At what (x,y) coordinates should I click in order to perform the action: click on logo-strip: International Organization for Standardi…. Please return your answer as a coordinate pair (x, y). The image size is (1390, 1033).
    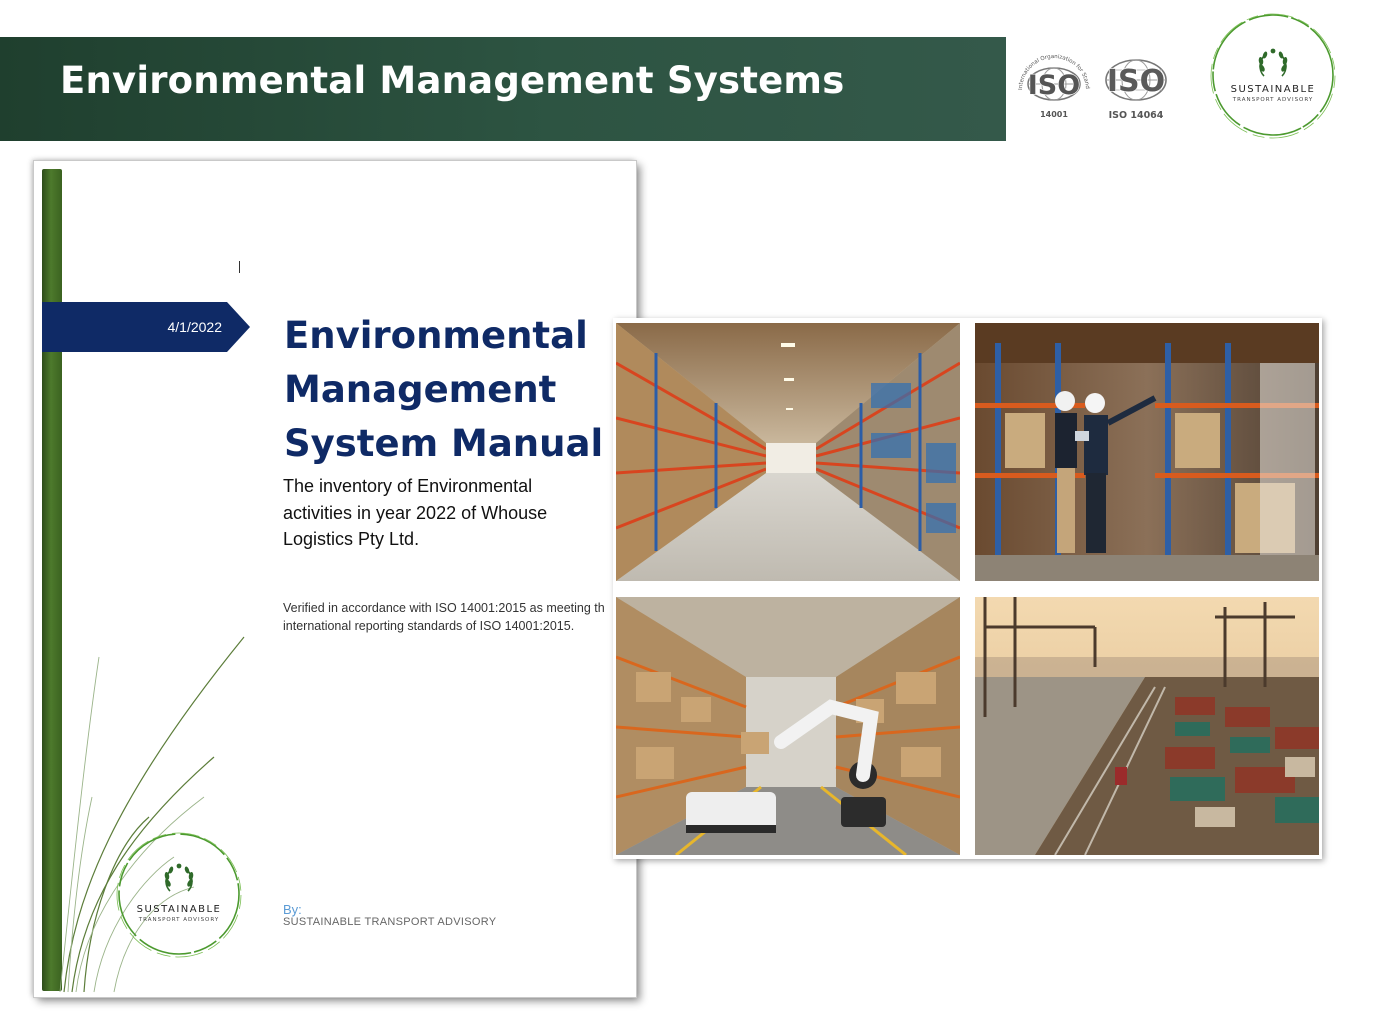
    Looking at the image, I should click on (1200, 75).